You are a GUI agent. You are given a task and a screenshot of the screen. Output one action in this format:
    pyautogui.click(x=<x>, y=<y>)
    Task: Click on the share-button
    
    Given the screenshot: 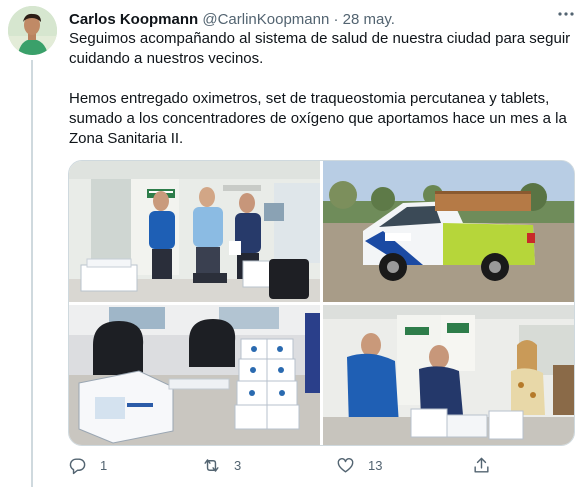 What is the action you would take?
    pyautogui.click(x=481, y=465)
    